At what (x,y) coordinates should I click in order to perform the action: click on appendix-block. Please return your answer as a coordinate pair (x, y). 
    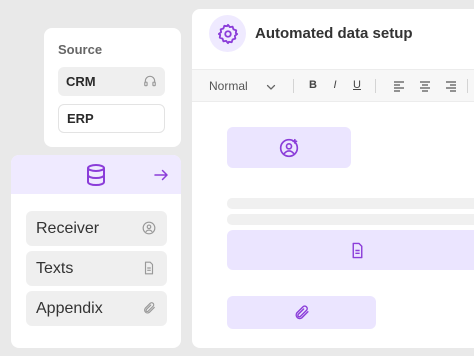
    Looking at the image, I should click on (301, 312).